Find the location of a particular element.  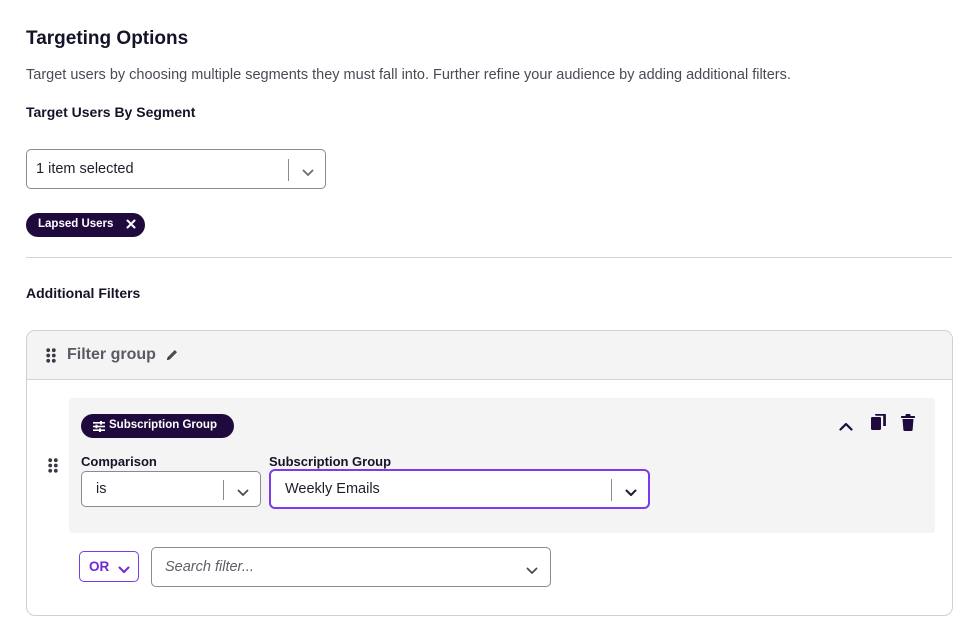

filter-type-label: Subscription Group is located at coordinates (163, 425).